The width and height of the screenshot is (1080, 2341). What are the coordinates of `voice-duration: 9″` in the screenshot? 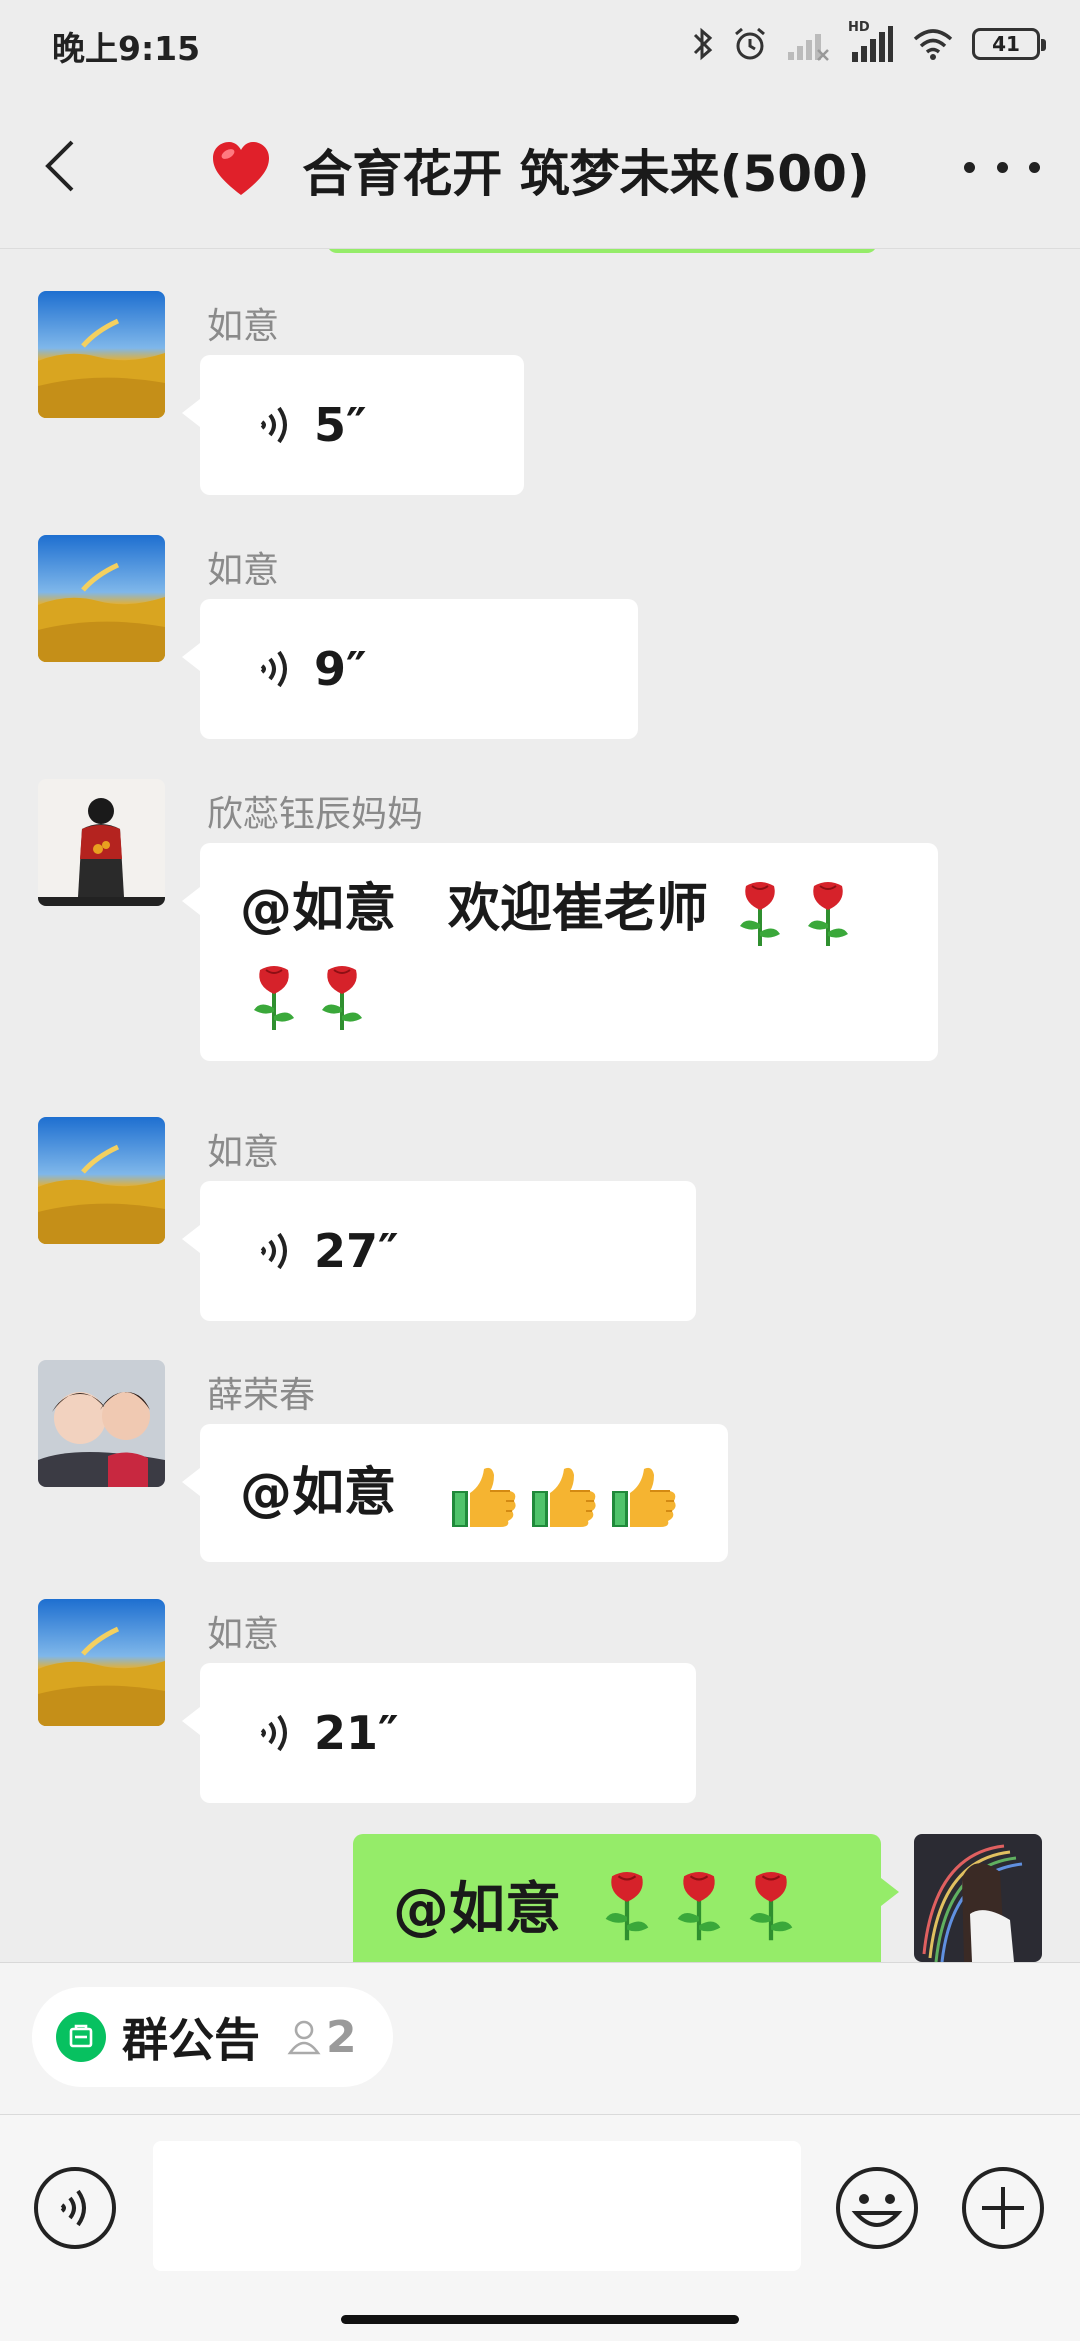 It's located at (340, 669).